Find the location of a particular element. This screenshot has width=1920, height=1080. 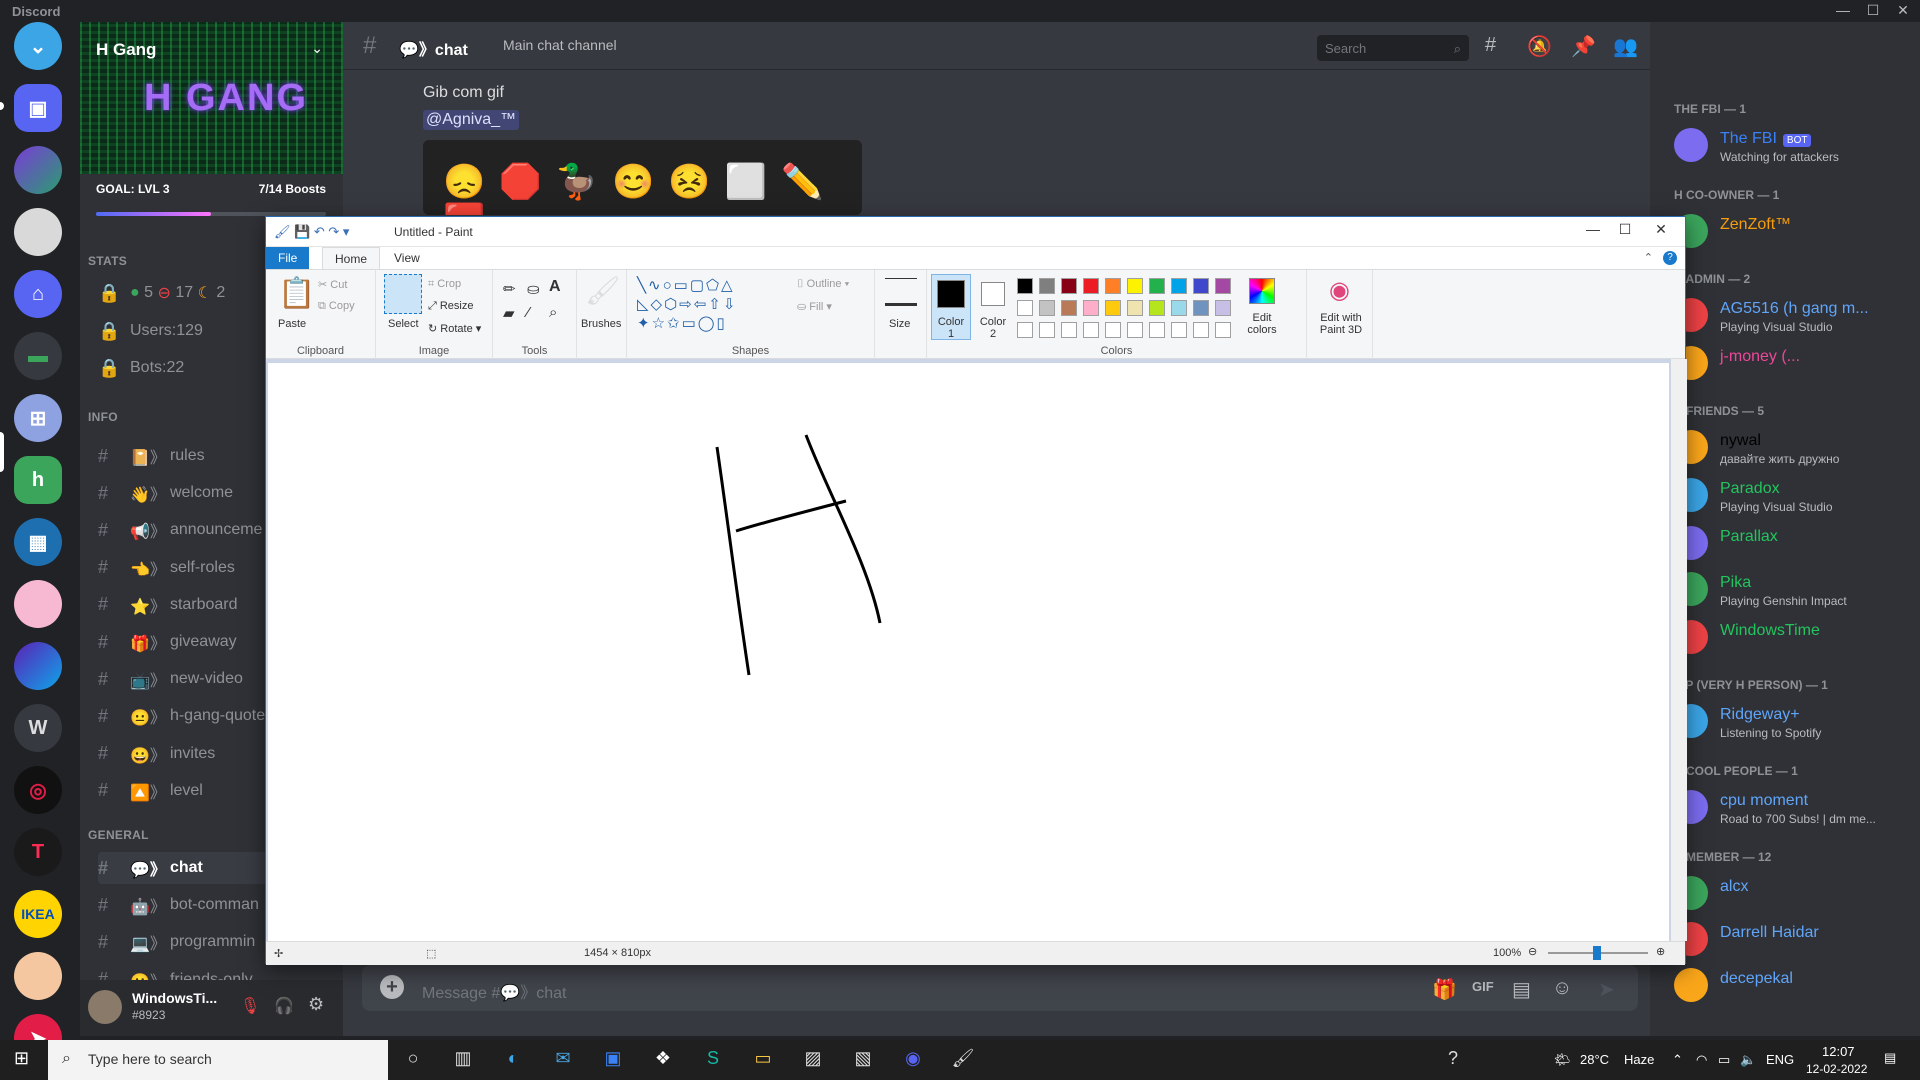

threads-icon: # is located at coordinates (1490, 45).